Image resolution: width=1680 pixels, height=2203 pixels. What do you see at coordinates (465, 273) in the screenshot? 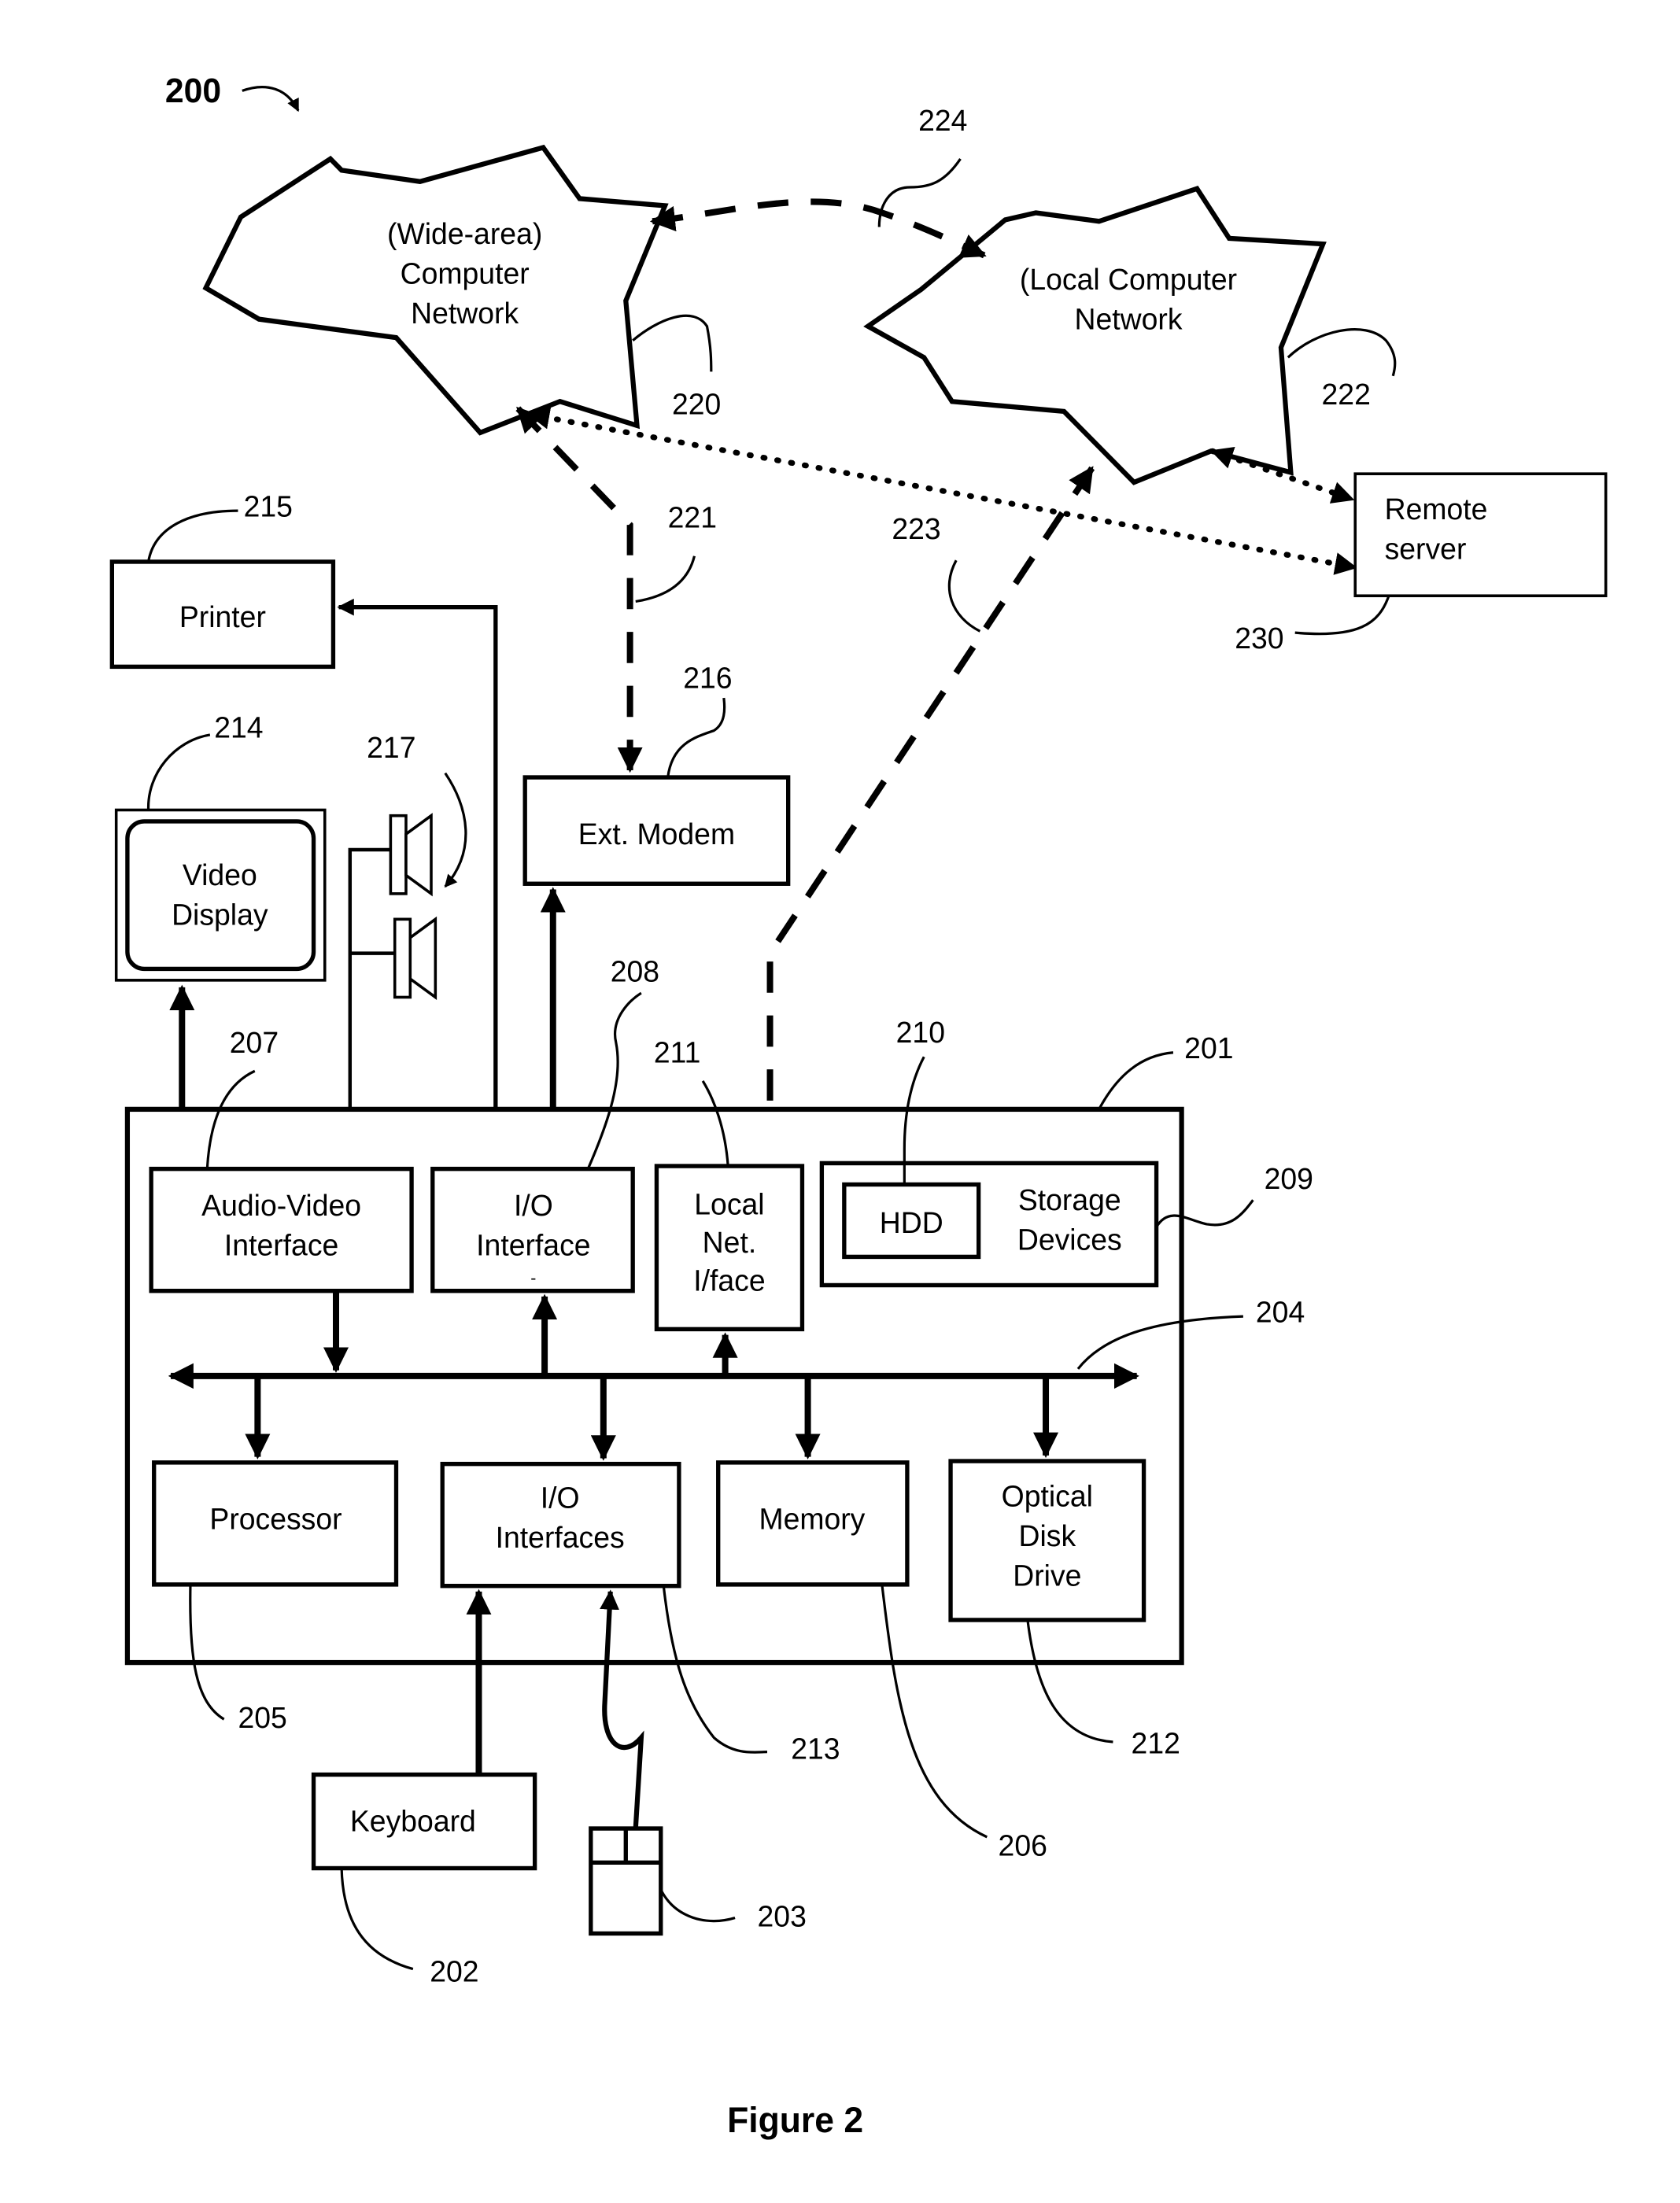
I see `wan-label-line2: Computer` at bounding box center [465, 273].